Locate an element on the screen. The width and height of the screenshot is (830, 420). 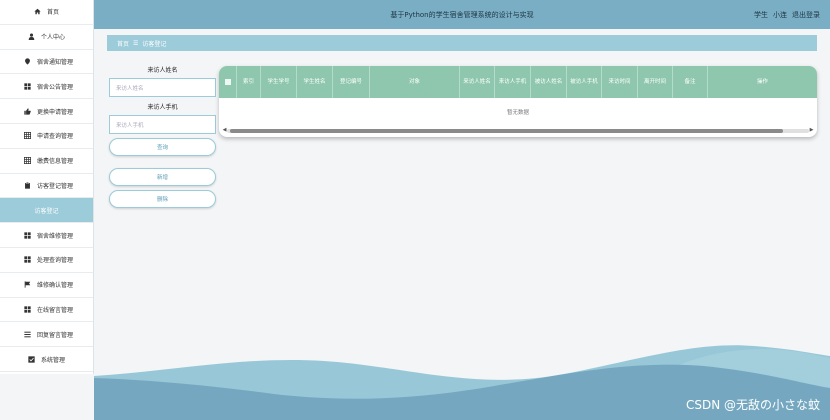
sidebar-item-label: 访客登记管理 is located at coordinates (55, 186).